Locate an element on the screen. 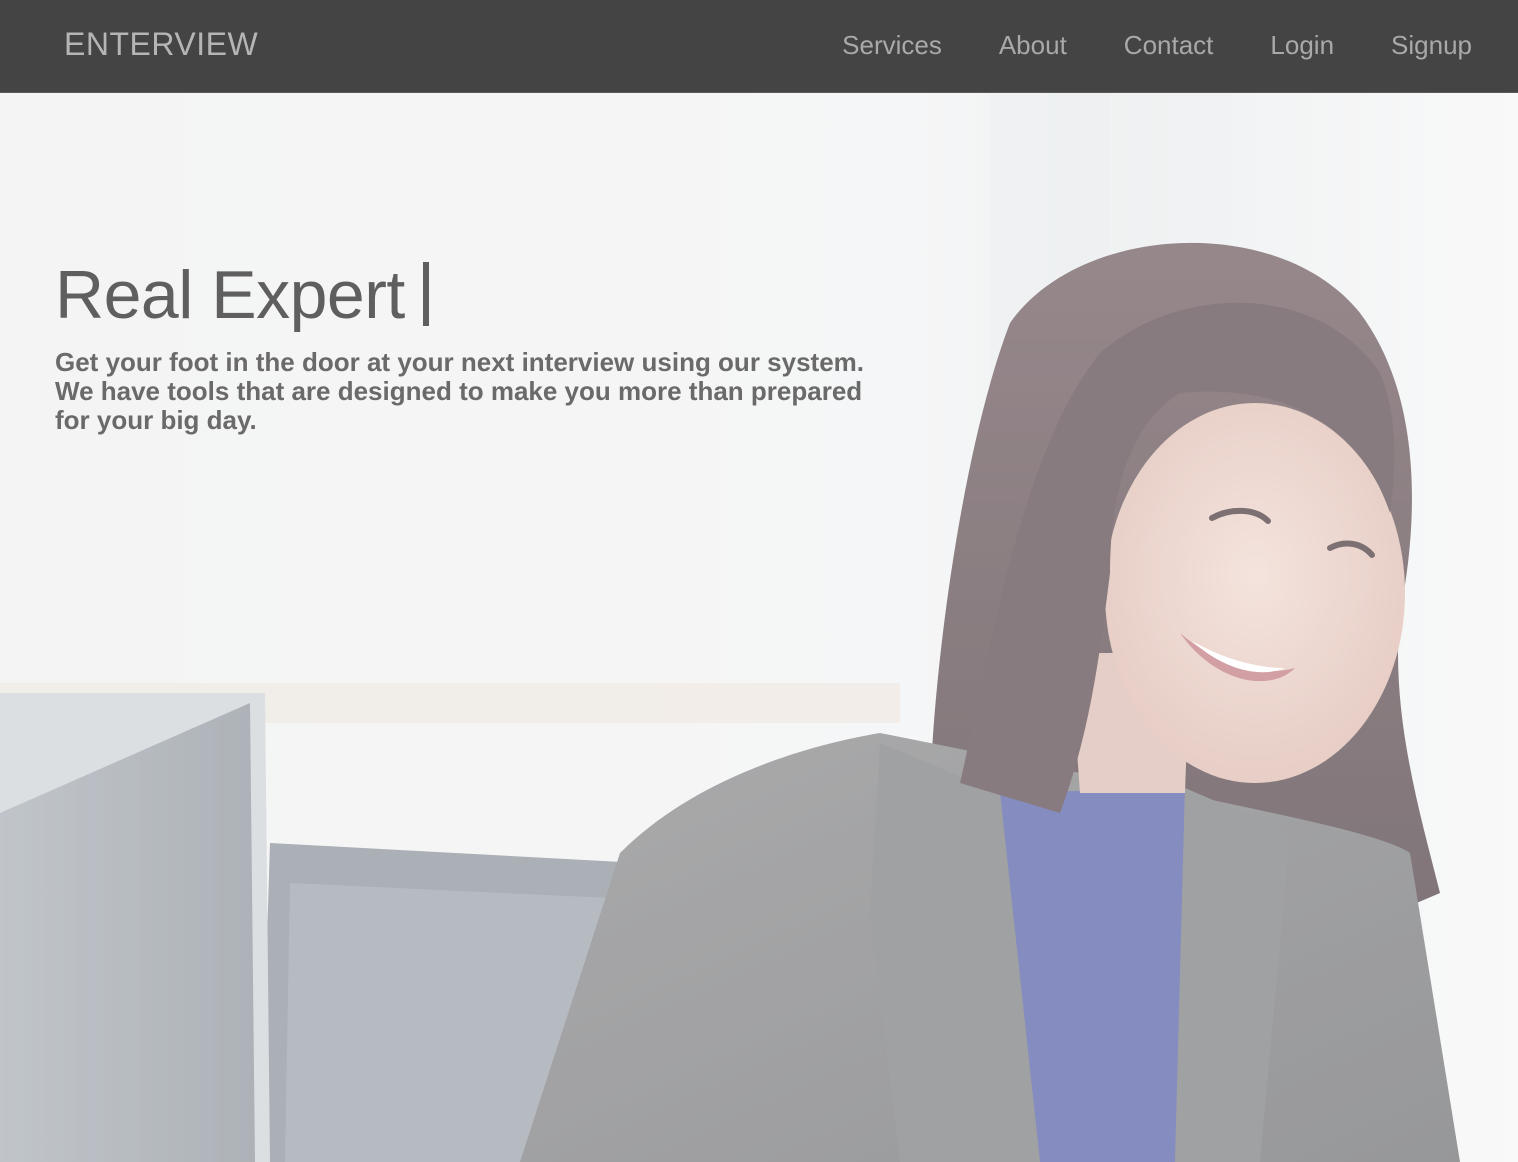 The width and height of the screenshot is (1518, 1162). nav-links: Services About Contact Login Signup is located at coordinates (1157, 45).